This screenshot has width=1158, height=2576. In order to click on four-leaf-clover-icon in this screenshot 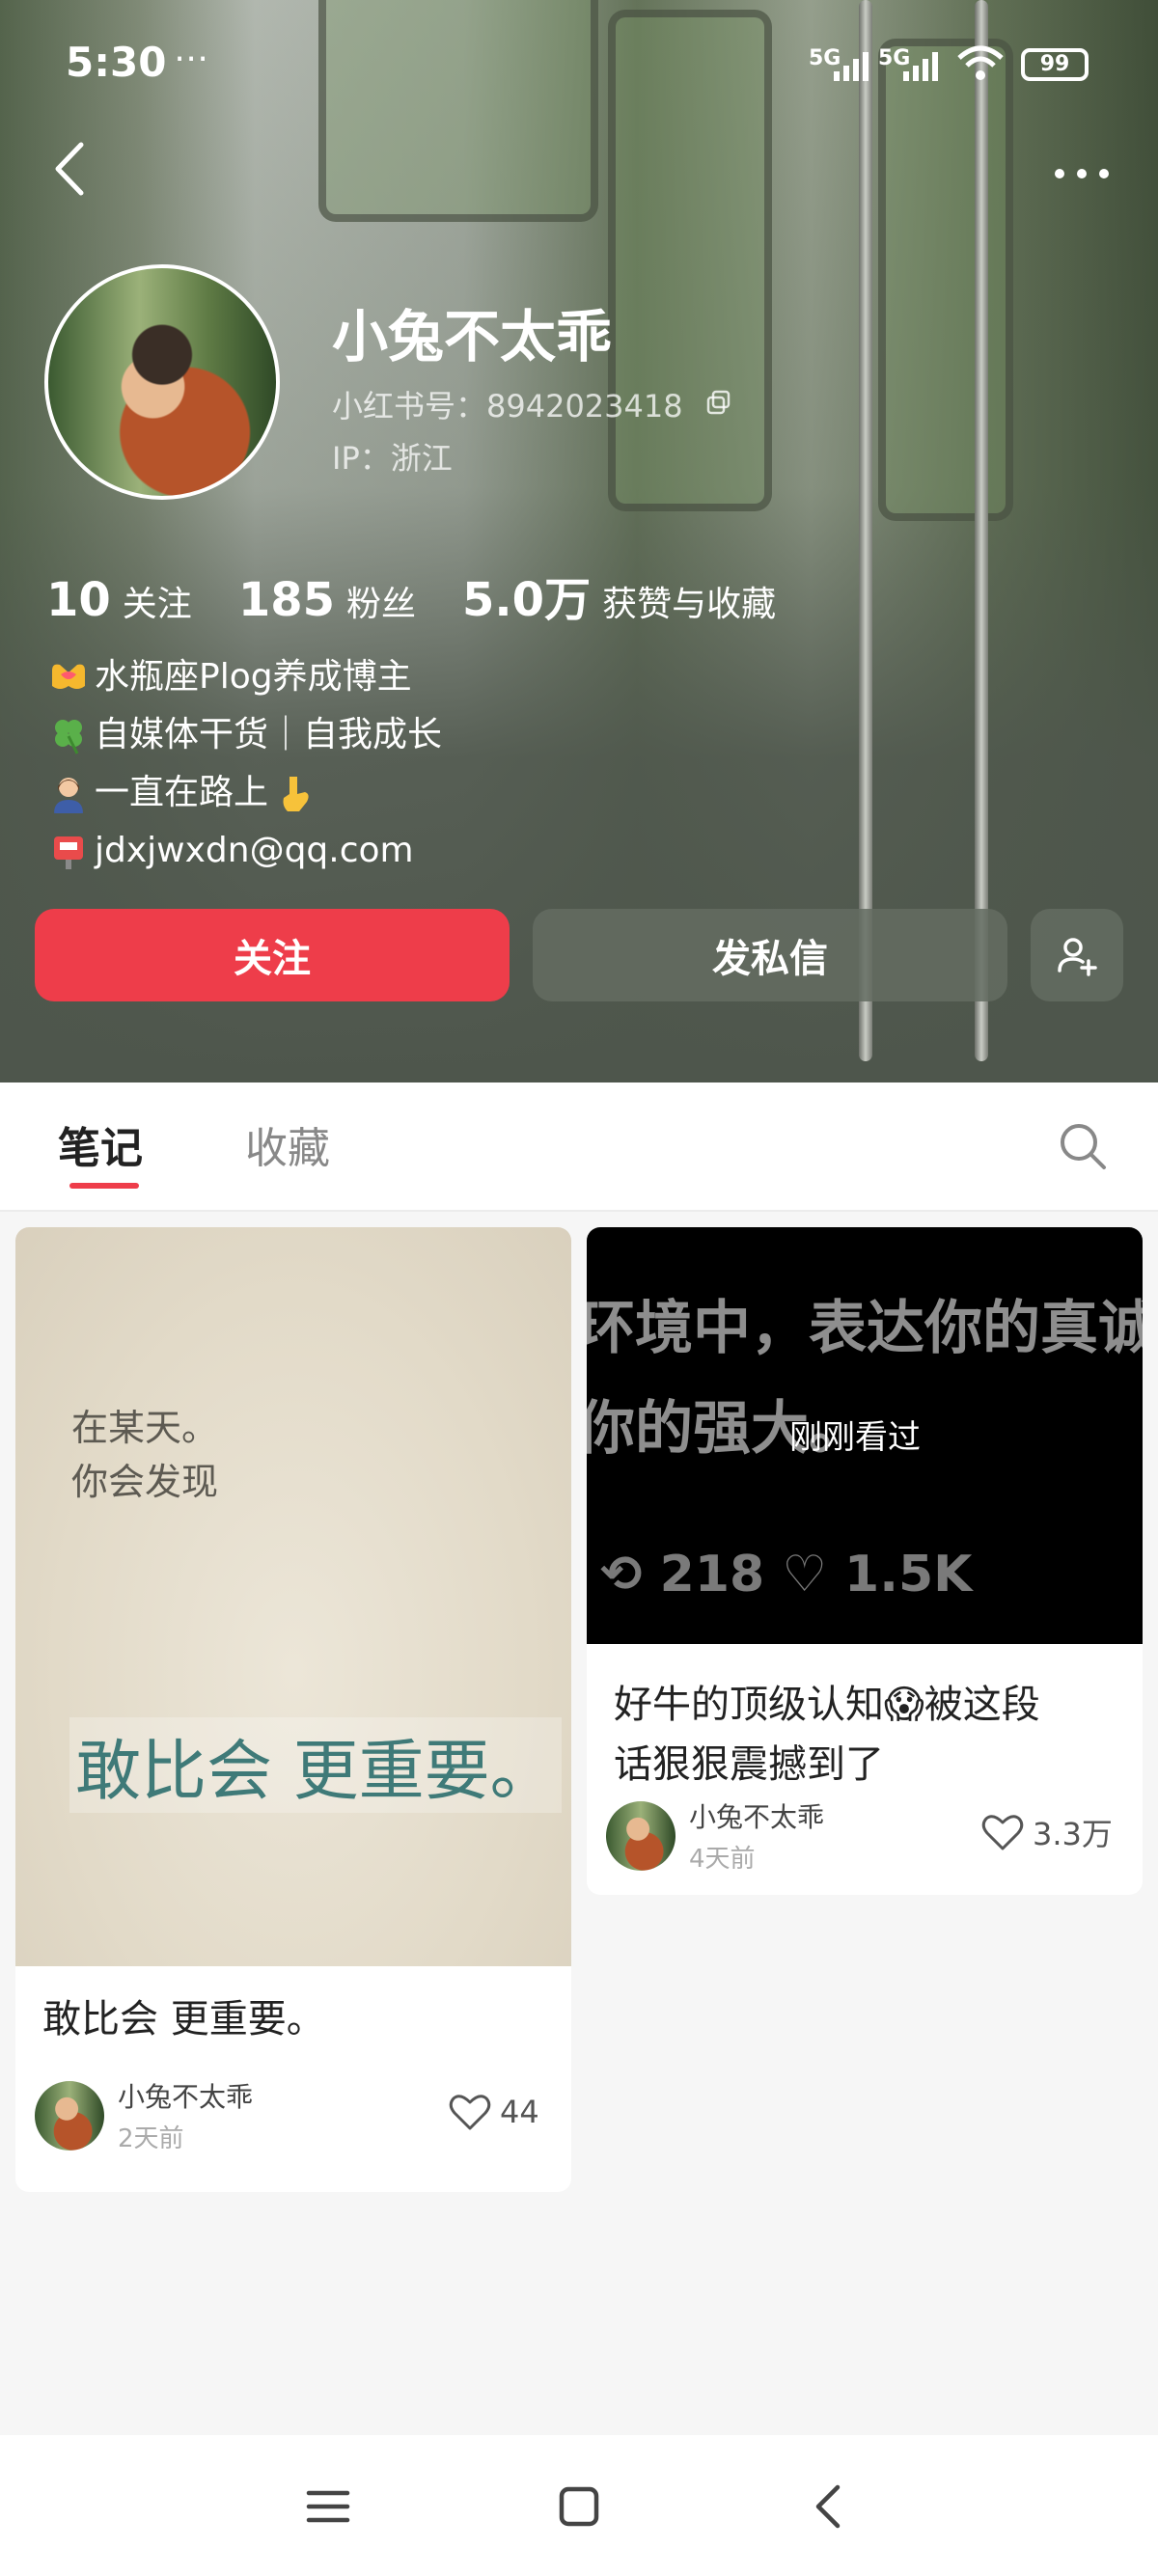, I will do `click(68, 737)`.